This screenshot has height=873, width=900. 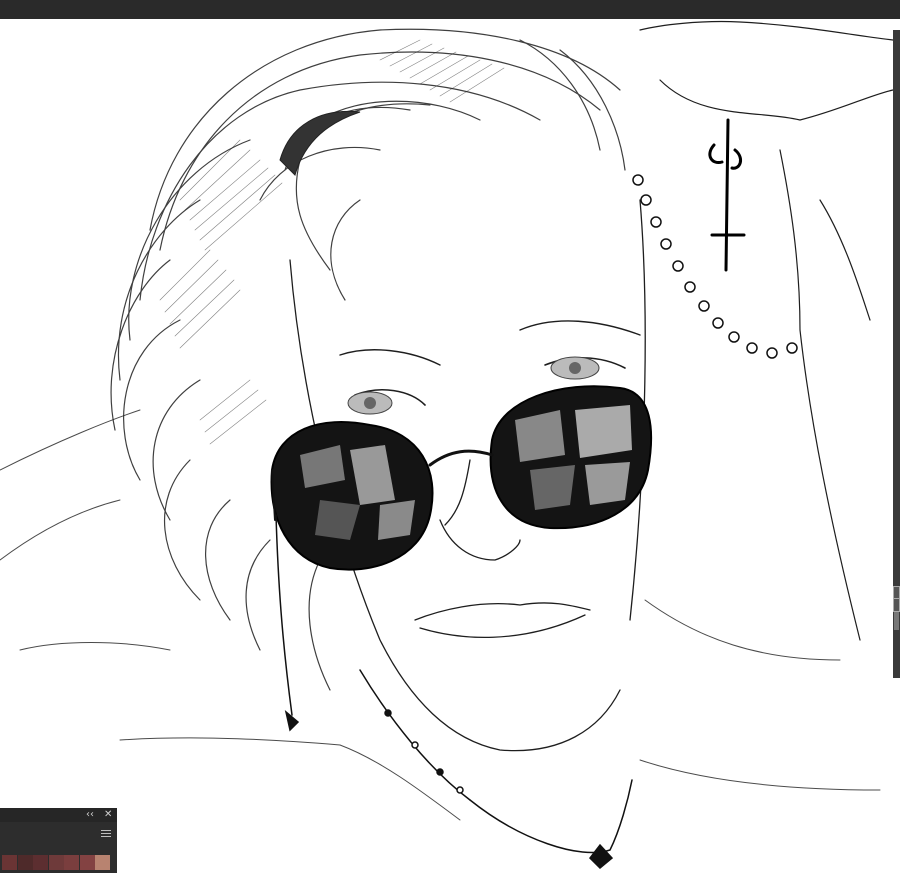 I want to click on sunglasses, so click(x=461, y=478).